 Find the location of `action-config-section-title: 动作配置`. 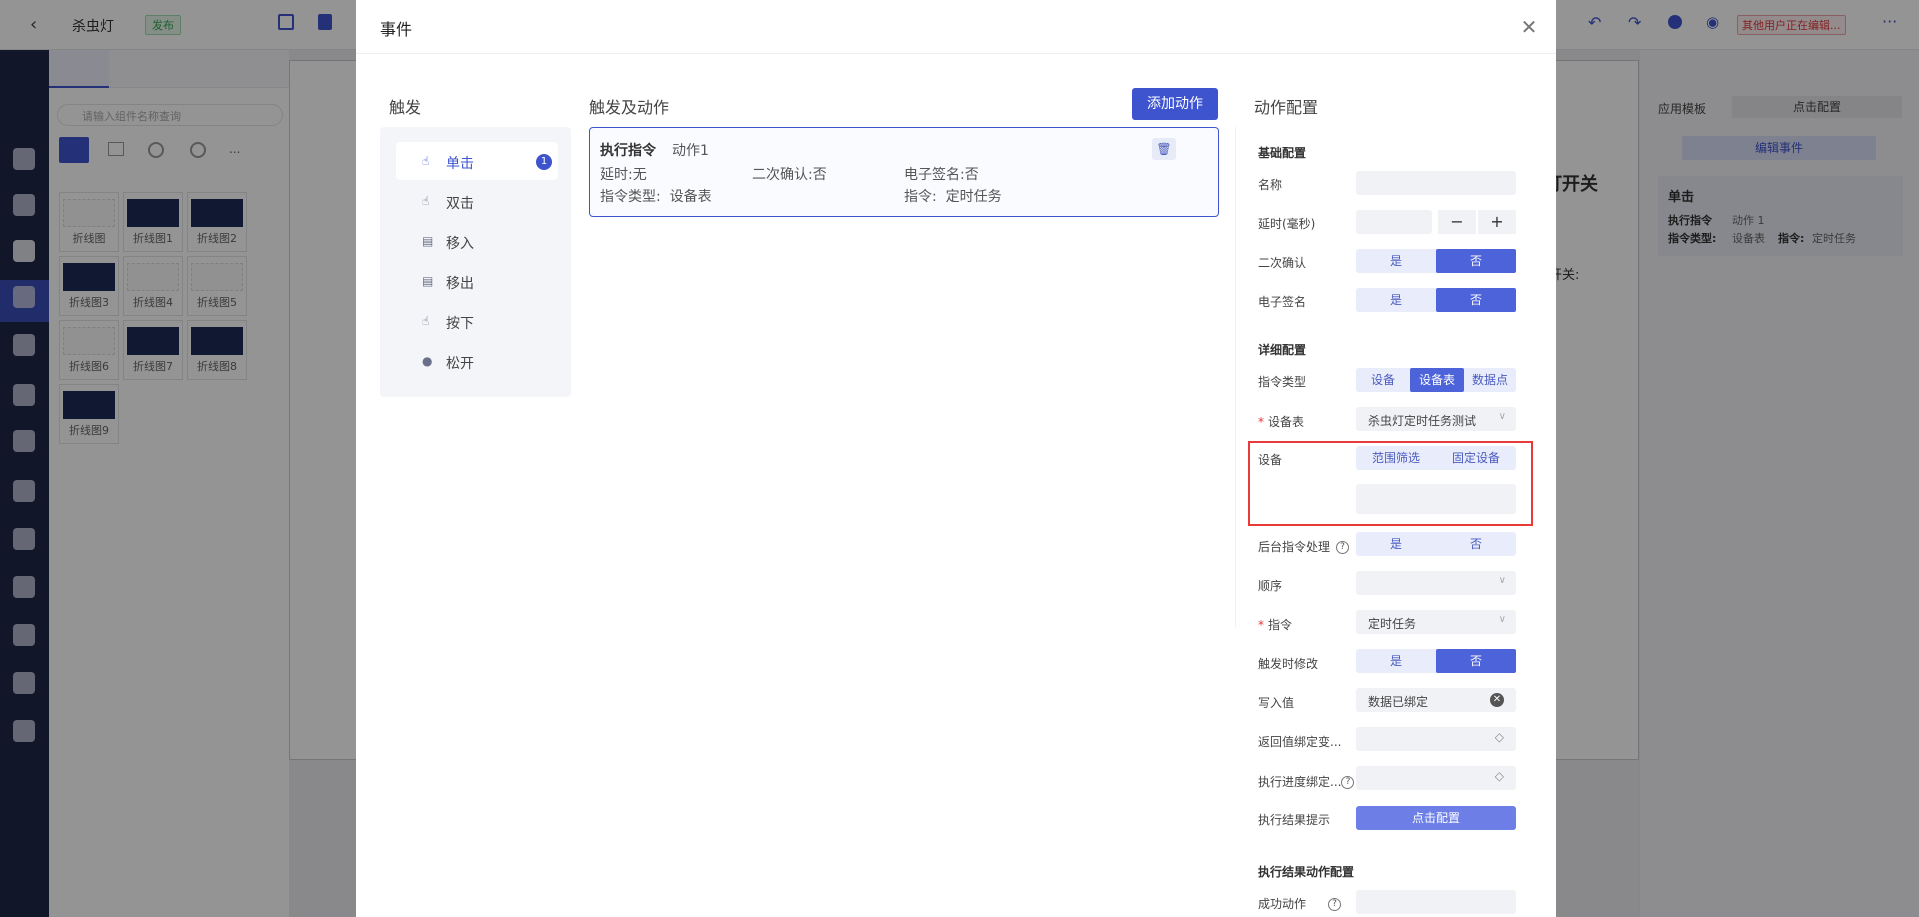

action-config-section-title: 动作配置 is located at coordinates (1286, 107).